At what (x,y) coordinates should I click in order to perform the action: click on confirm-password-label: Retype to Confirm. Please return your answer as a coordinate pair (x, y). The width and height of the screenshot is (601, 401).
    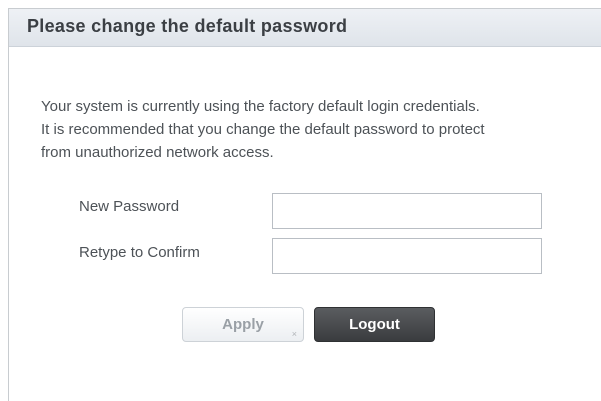
    Looking at the image, I should click on (139, 252).